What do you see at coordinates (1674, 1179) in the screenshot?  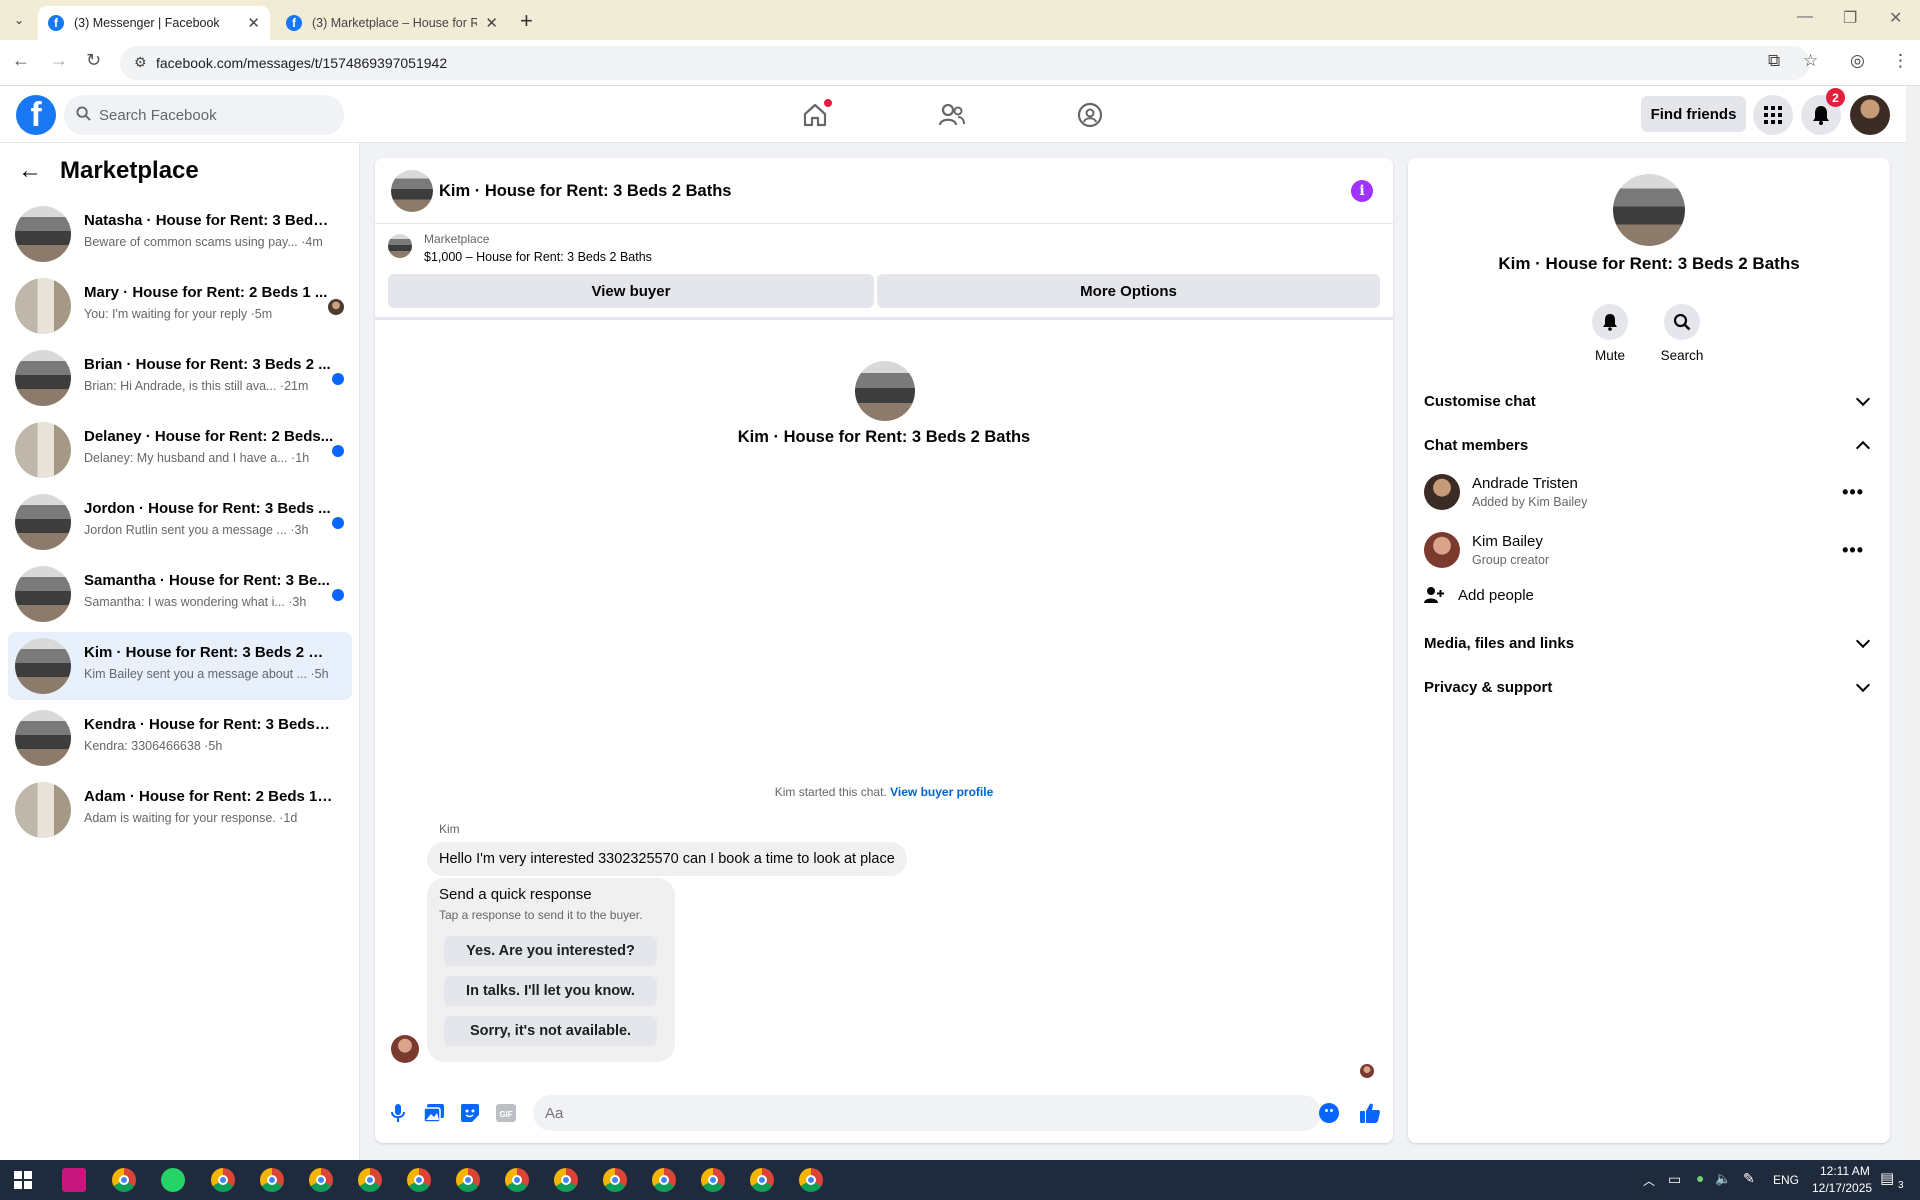 I see `network-icon: ▭` at bounding box center [1674, 1179].